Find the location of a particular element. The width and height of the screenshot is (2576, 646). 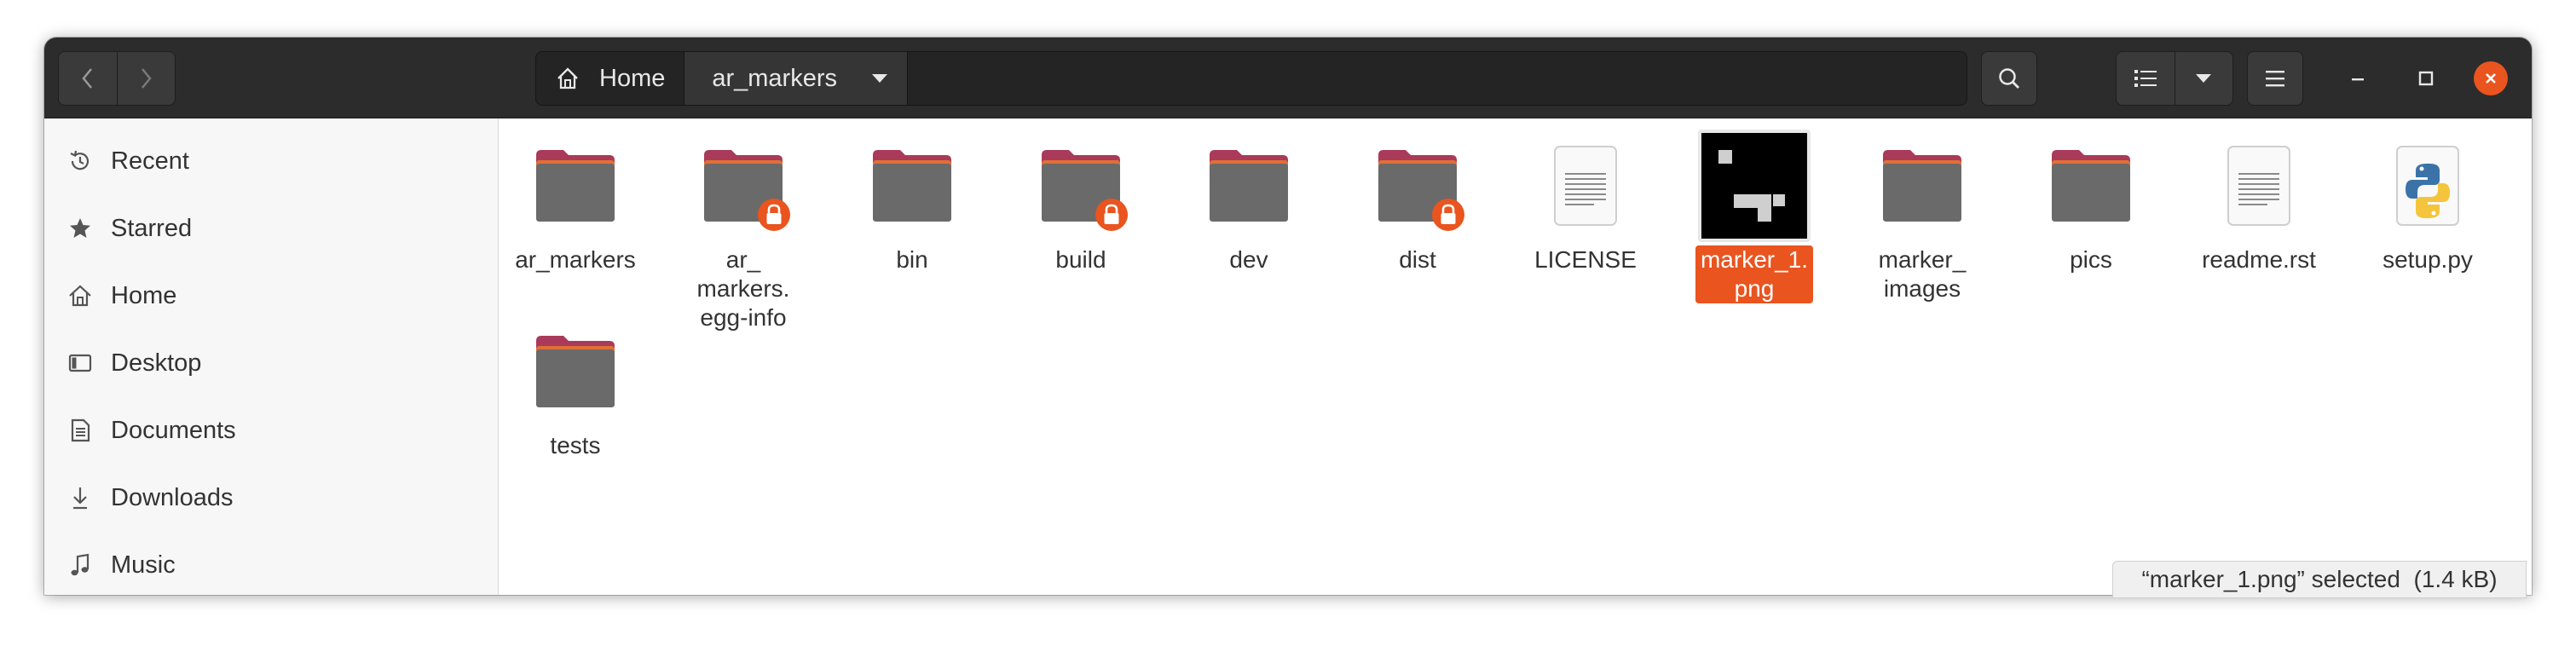

sidebar-item-label: Documents is located at coordinates (173, 430).